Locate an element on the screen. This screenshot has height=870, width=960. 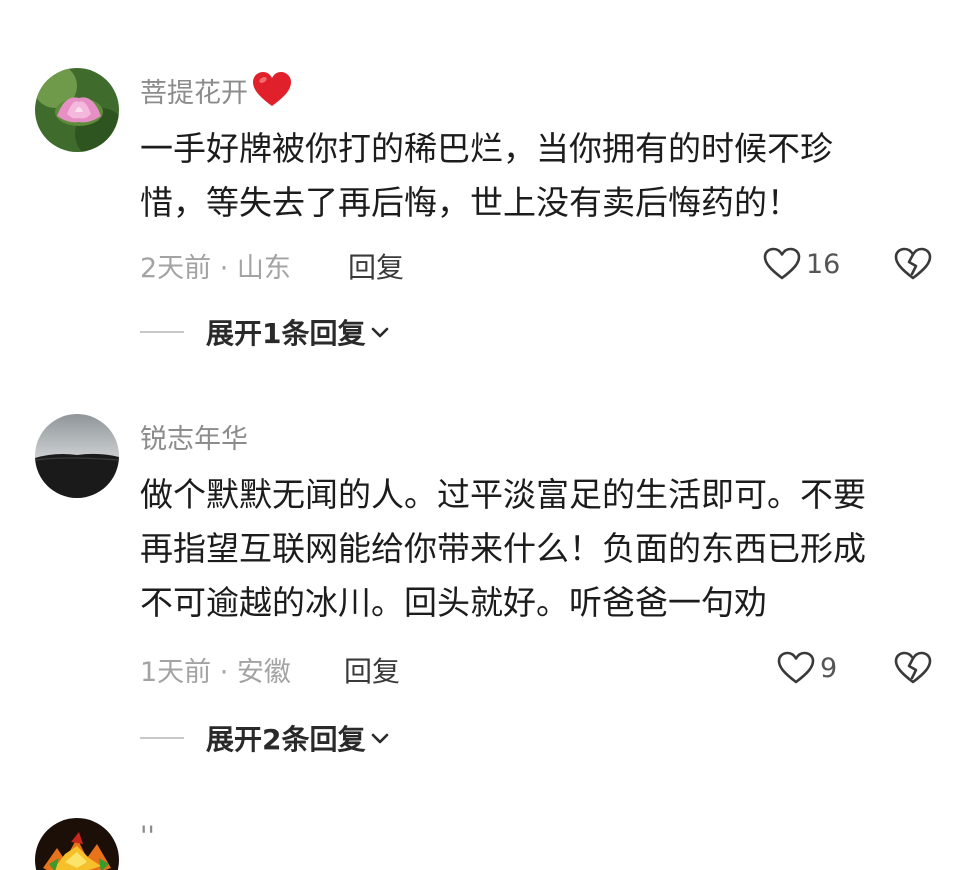
expand-replies-label: 展开2条回复 is located at coordinates (286, 739).